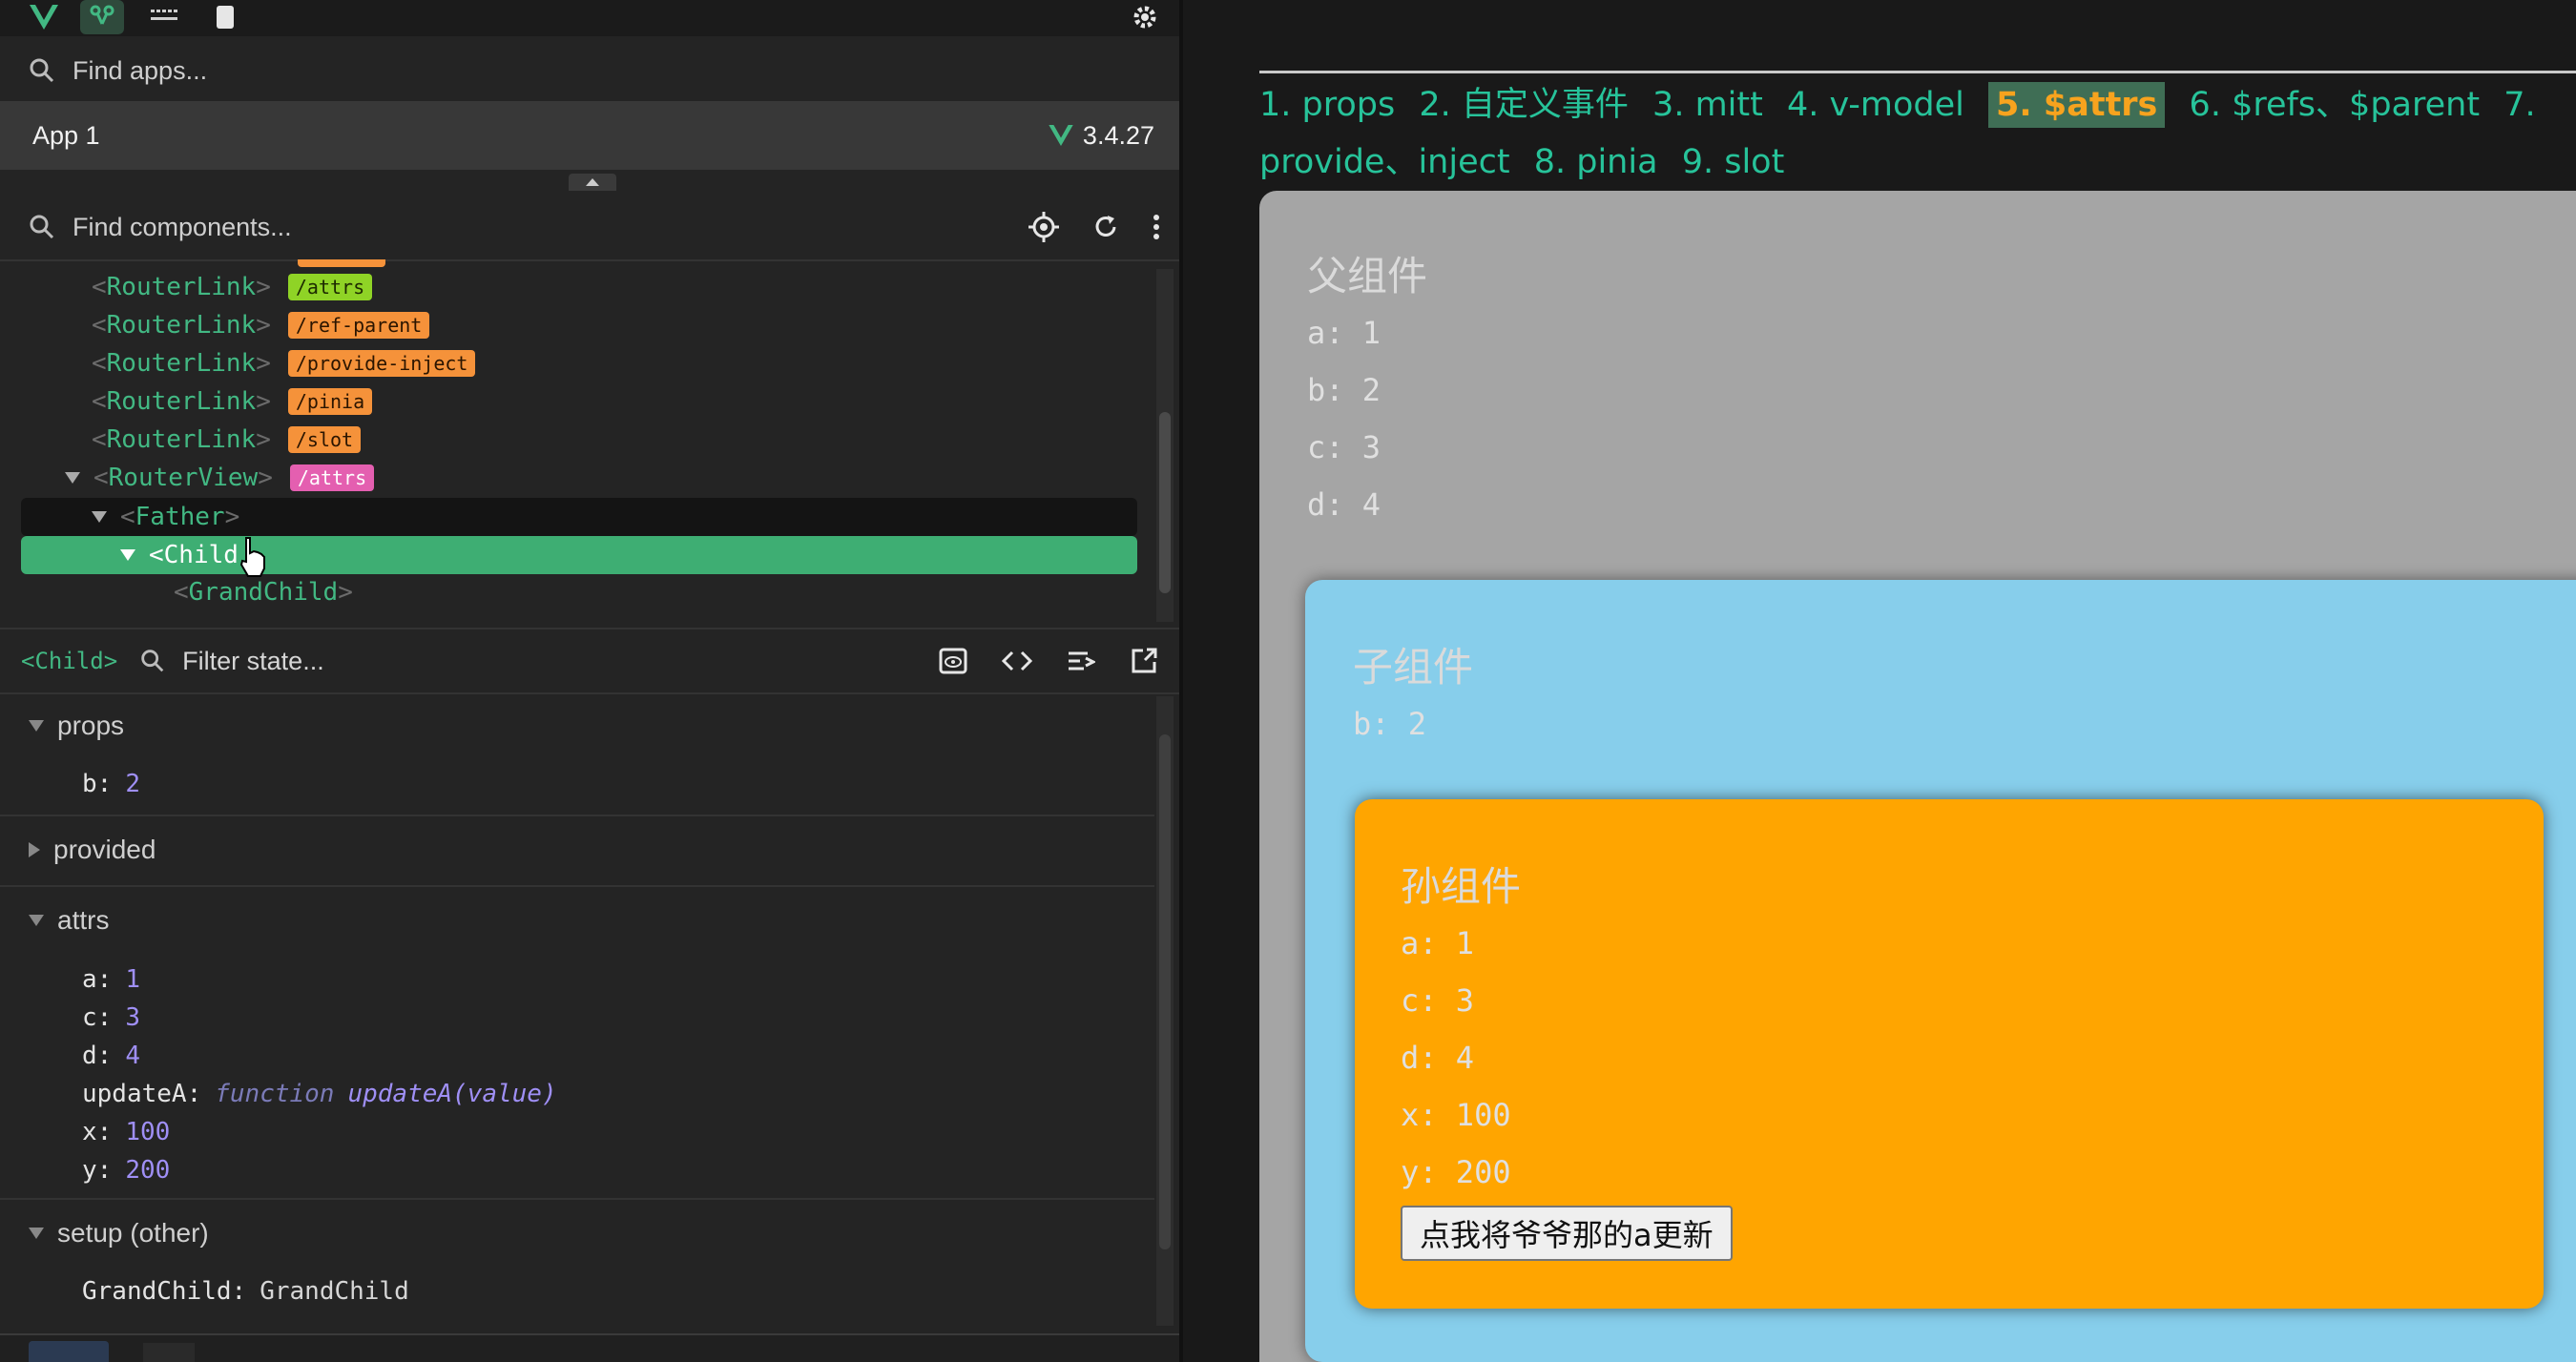  I want to click on page-title-clipped, so click(2330, 17).